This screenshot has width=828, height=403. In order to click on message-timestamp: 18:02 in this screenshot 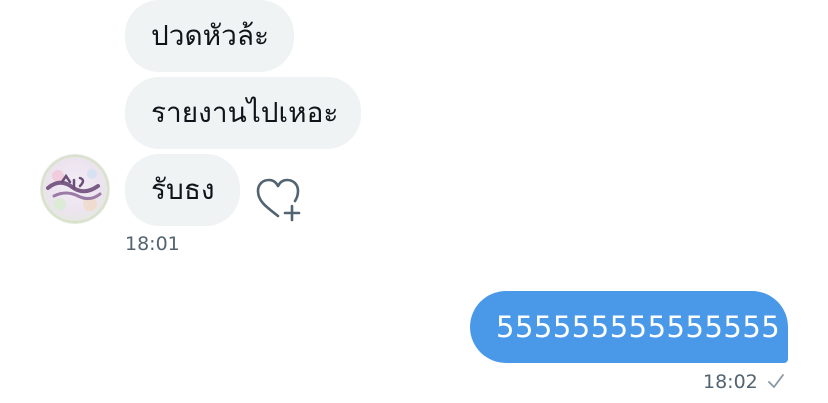, I will do `click(730, 382)`.